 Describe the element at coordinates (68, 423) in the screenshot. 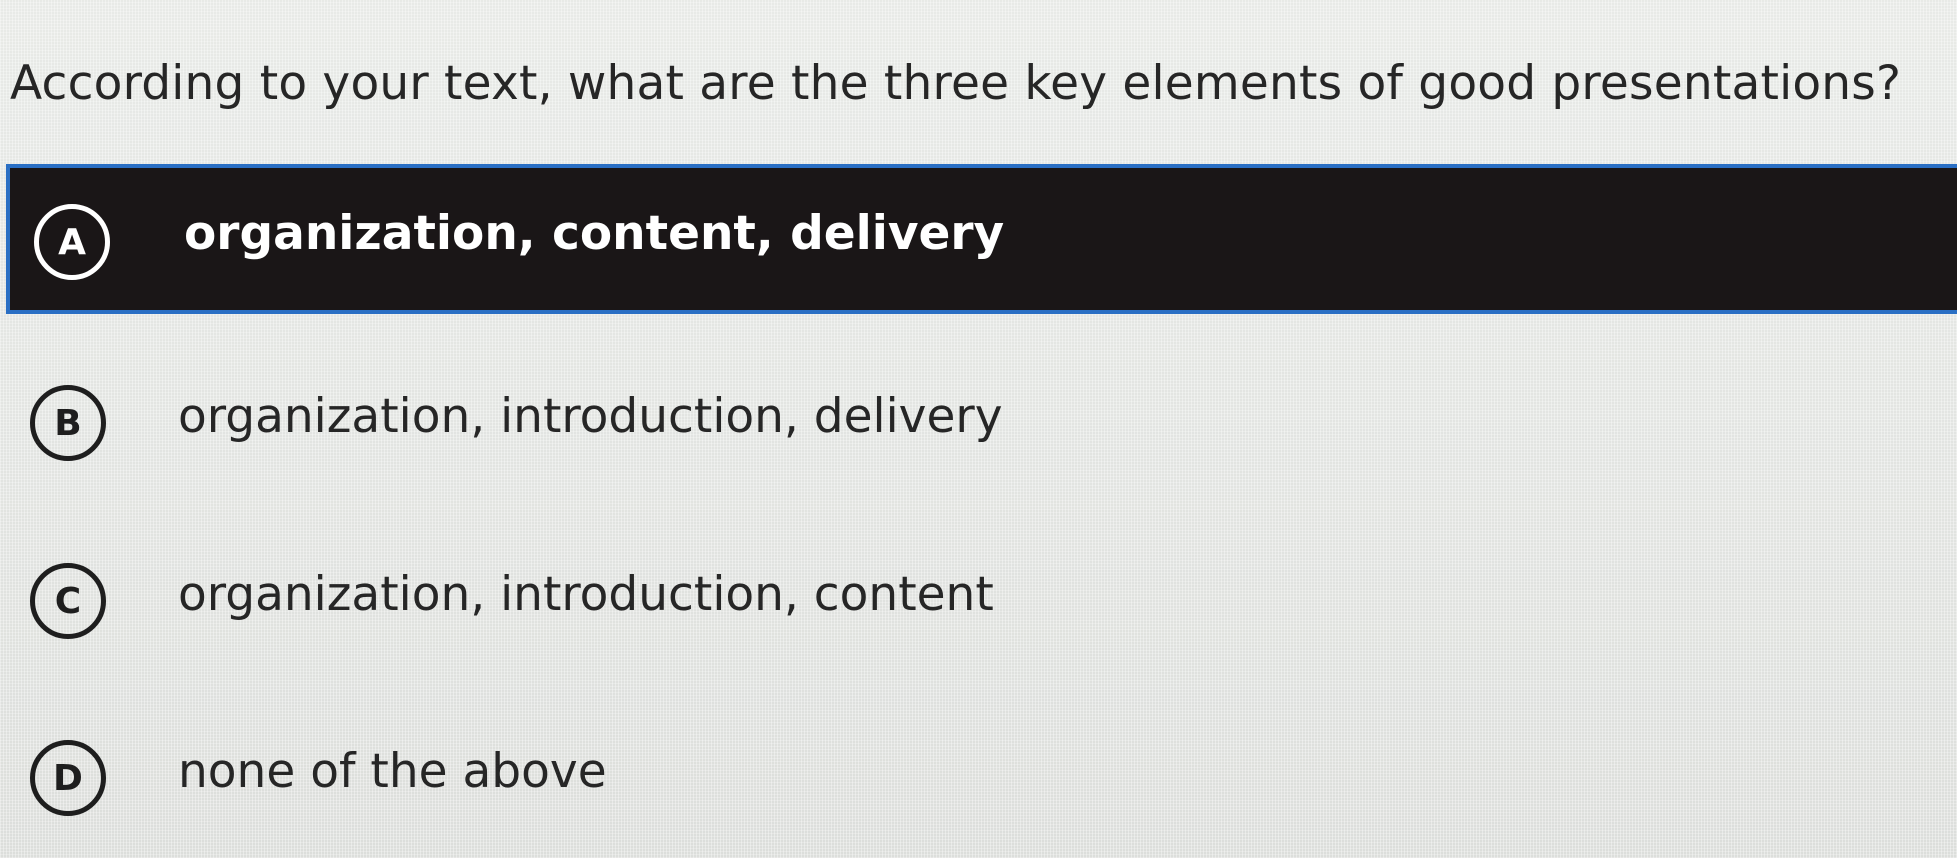

I see `option-b-letter-badge: B` at that location.